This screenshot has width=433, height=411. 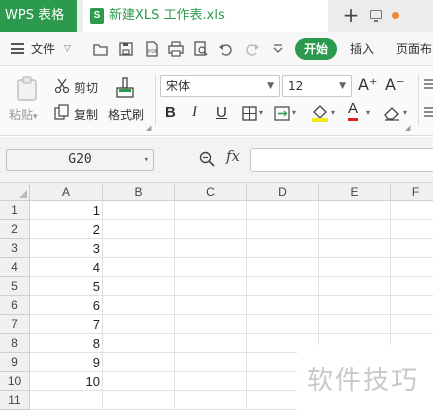 I want to click on font-dialog-launcher-icon: ◢, so click(x=407, y=128).